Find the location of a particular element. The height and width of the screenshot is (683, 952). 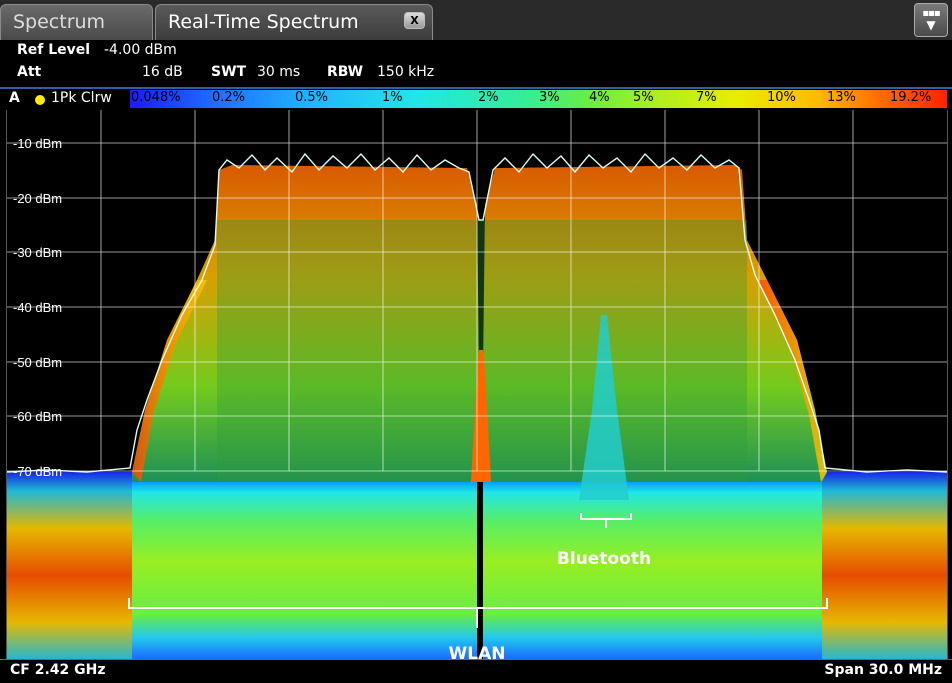

scale-label: 13% is located at coordinates (841, 97).